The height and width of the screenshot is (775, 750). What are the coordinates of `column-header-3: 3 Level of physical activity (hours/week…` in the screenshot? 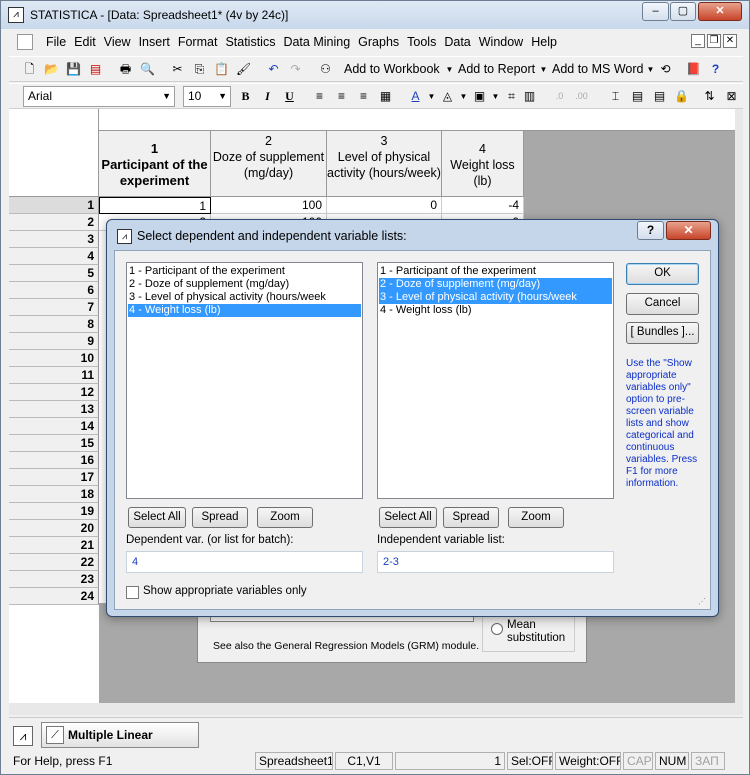 It's located at (384, 164).